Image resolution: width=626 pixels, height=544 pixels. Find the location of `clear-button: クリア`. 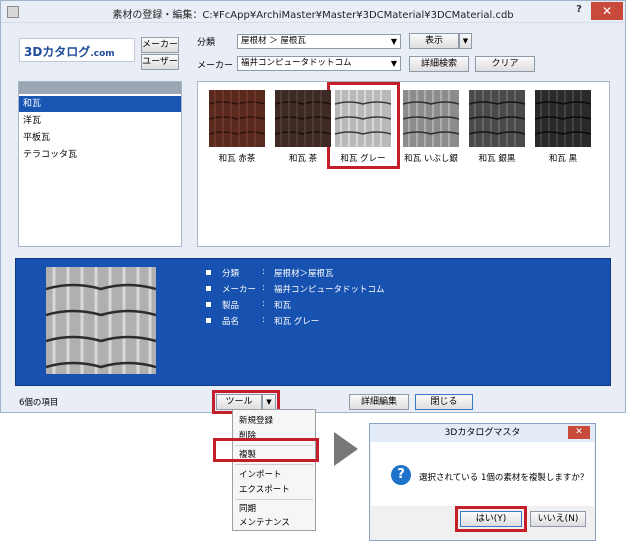

clear-button: クリア is located at coordinates (505, 64).